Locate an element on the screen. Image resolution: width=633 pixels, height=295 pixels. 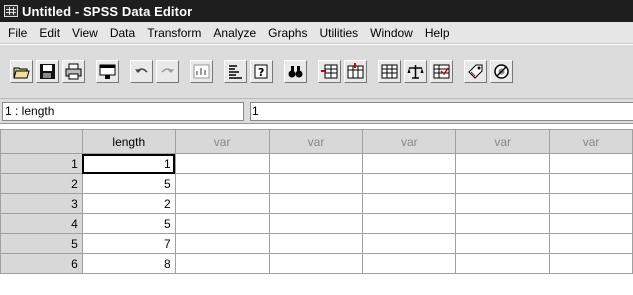
menu-utilities: Utilities is located at coordinates (338, 33).